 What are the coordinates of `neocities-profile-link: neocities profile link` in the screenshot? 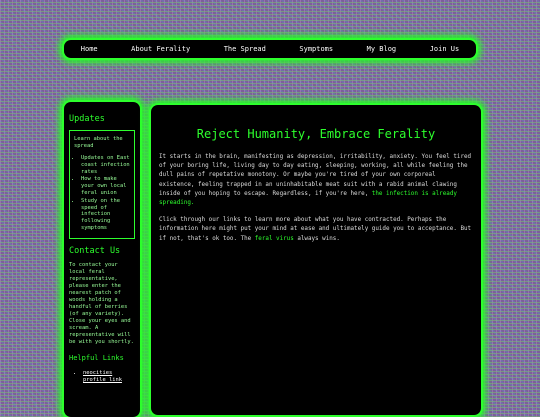 It's located at (102, 376).